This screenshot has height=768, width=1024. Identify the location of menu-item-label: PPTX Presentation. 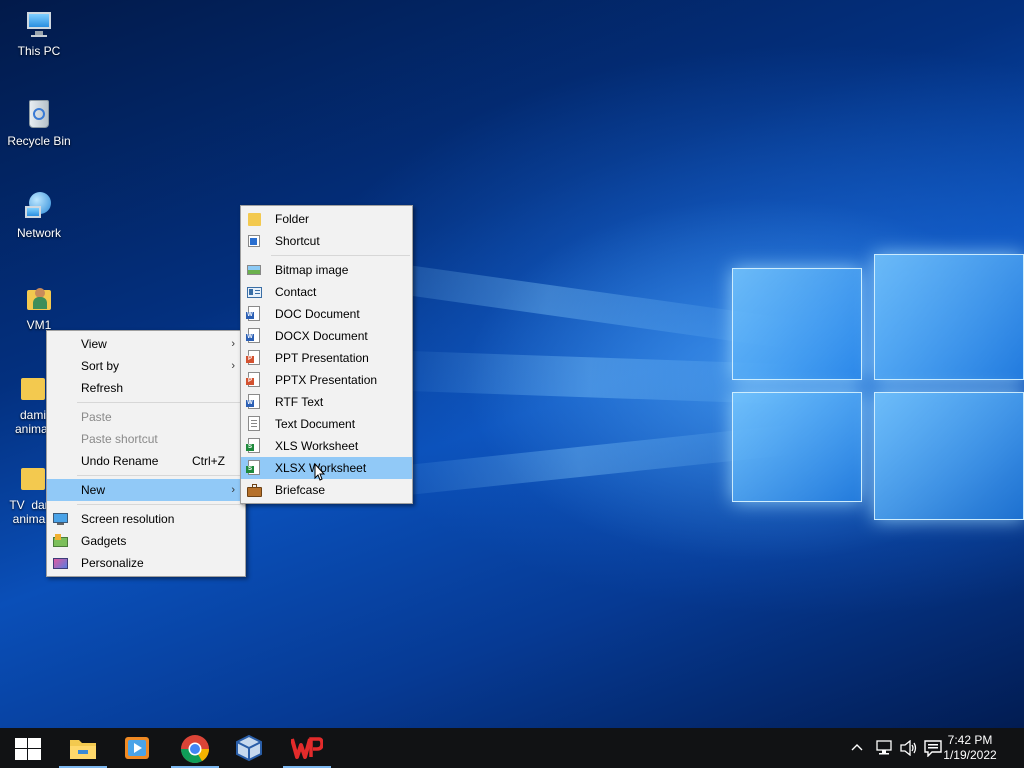
(326, 380).